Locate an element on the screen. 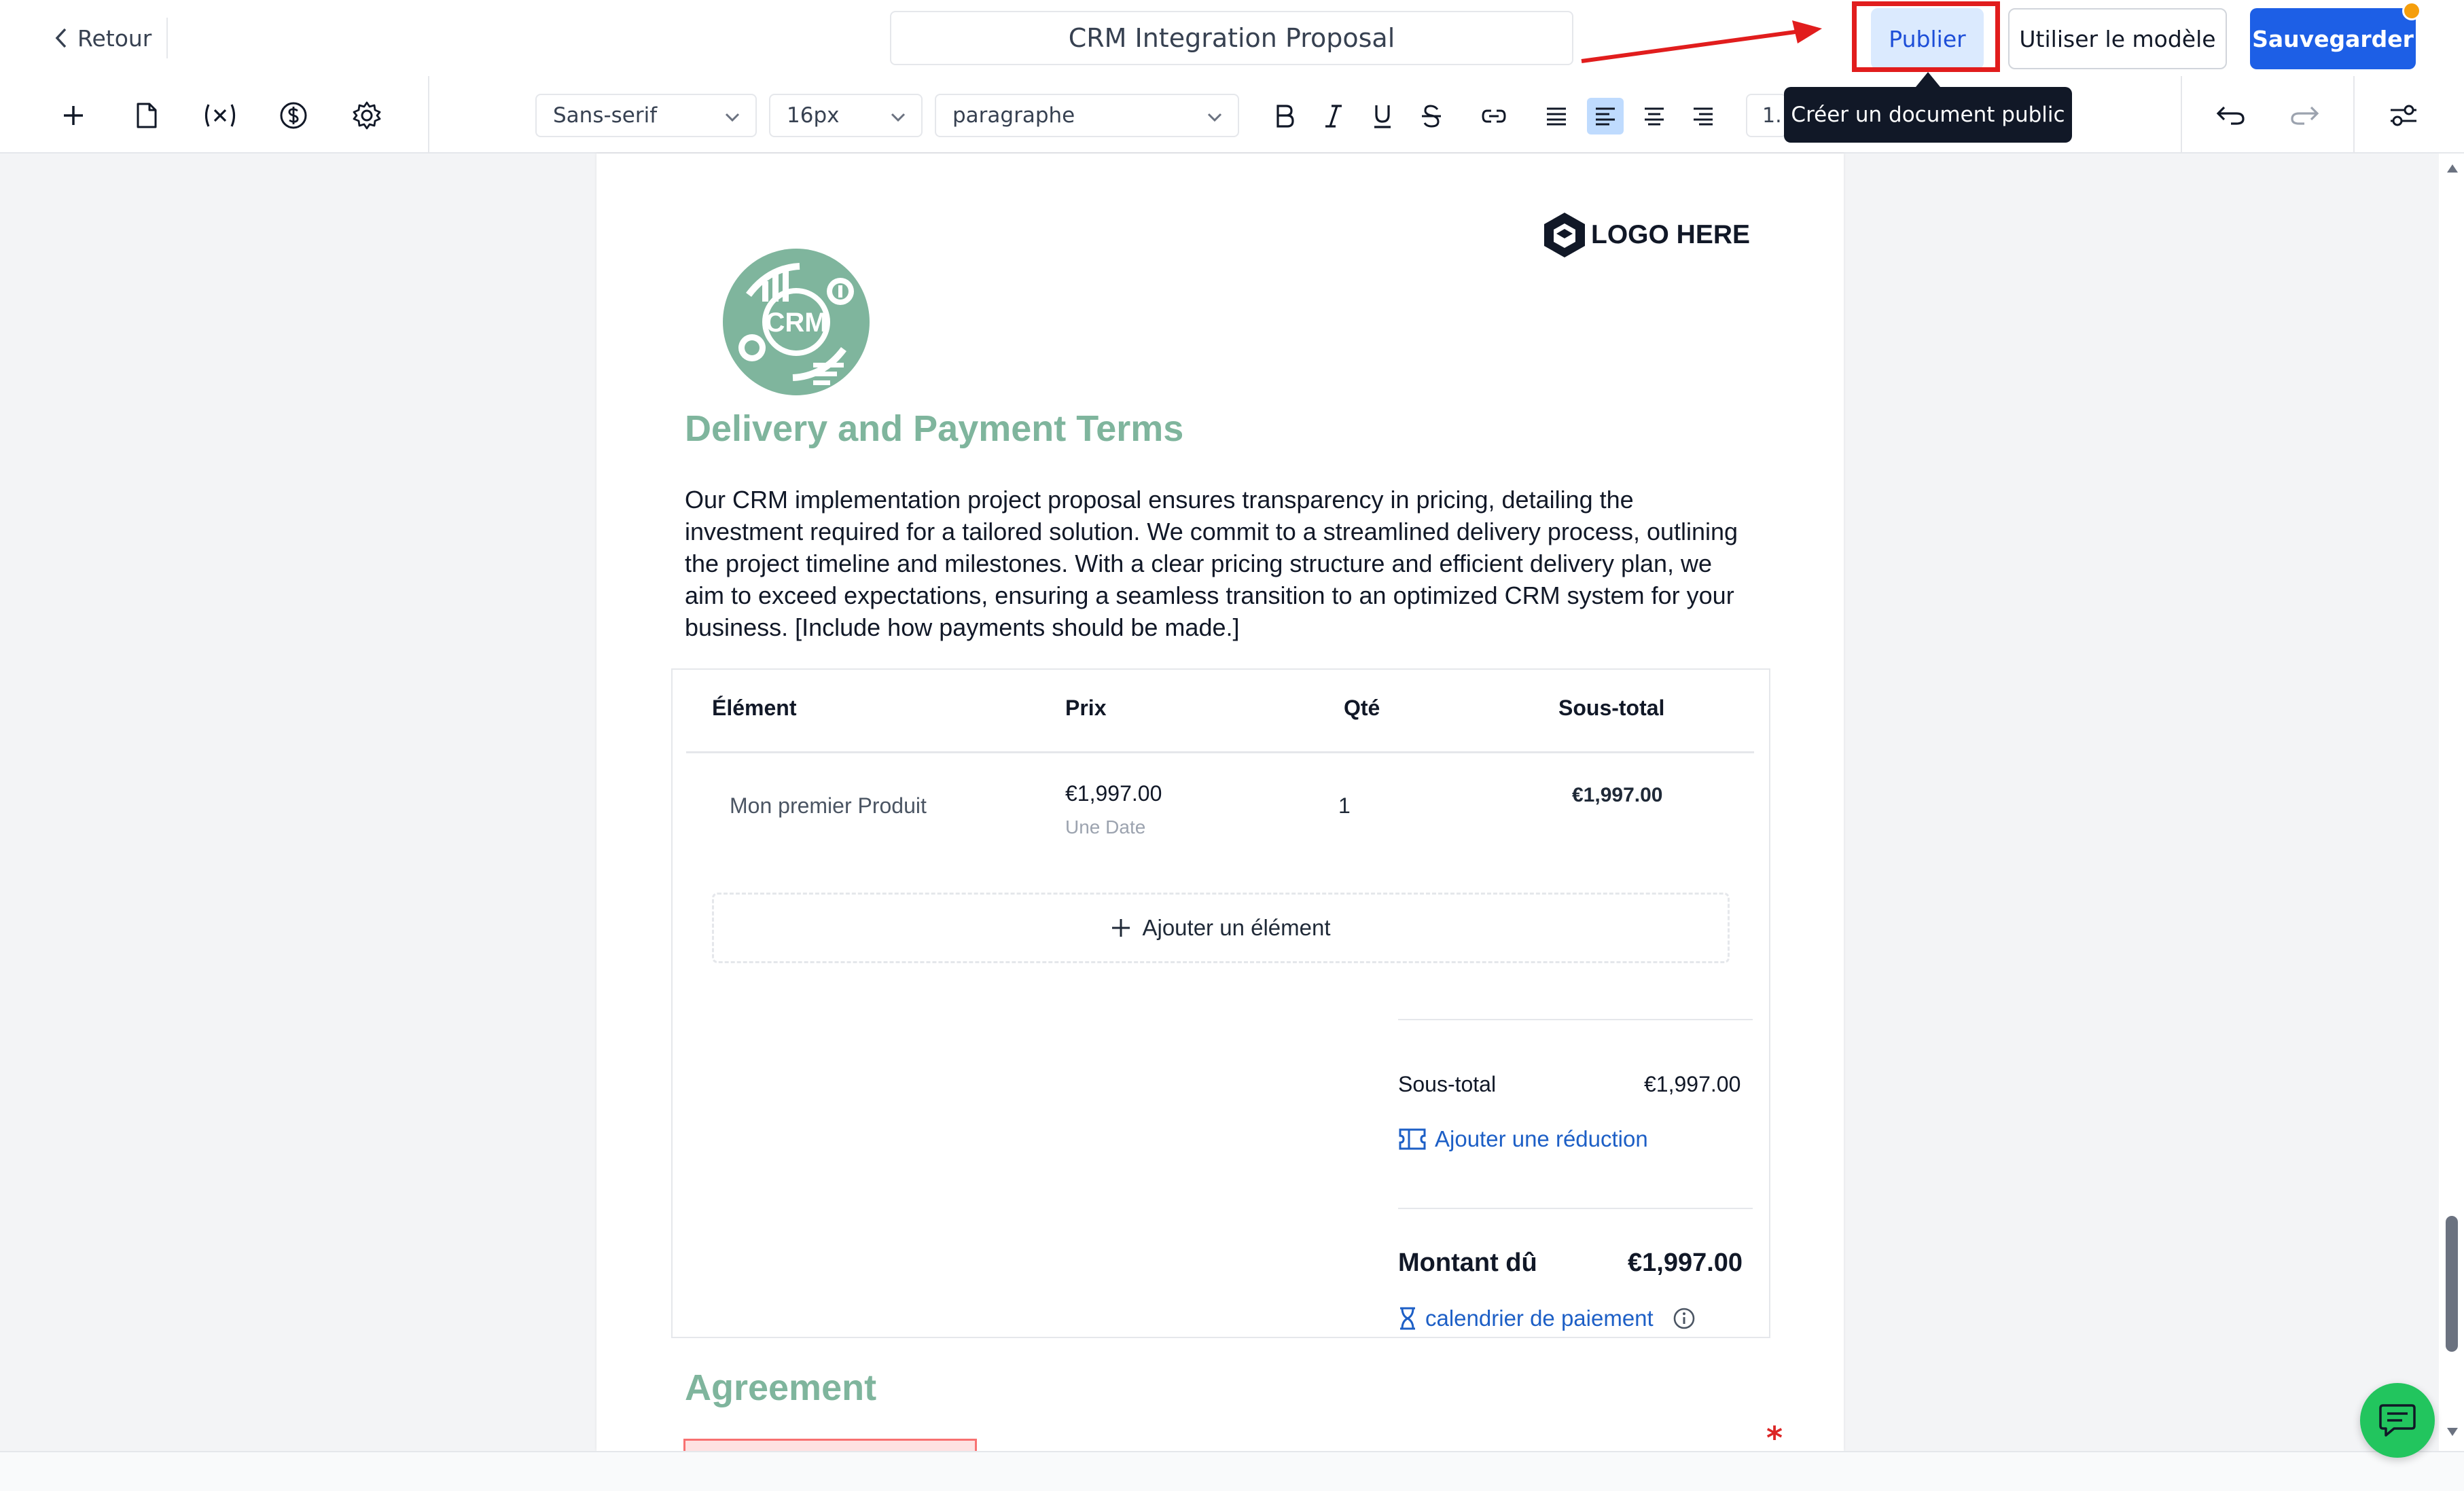 This screenshot has height=1491, width=2464. add-icon is located at coordinates (73, 116).